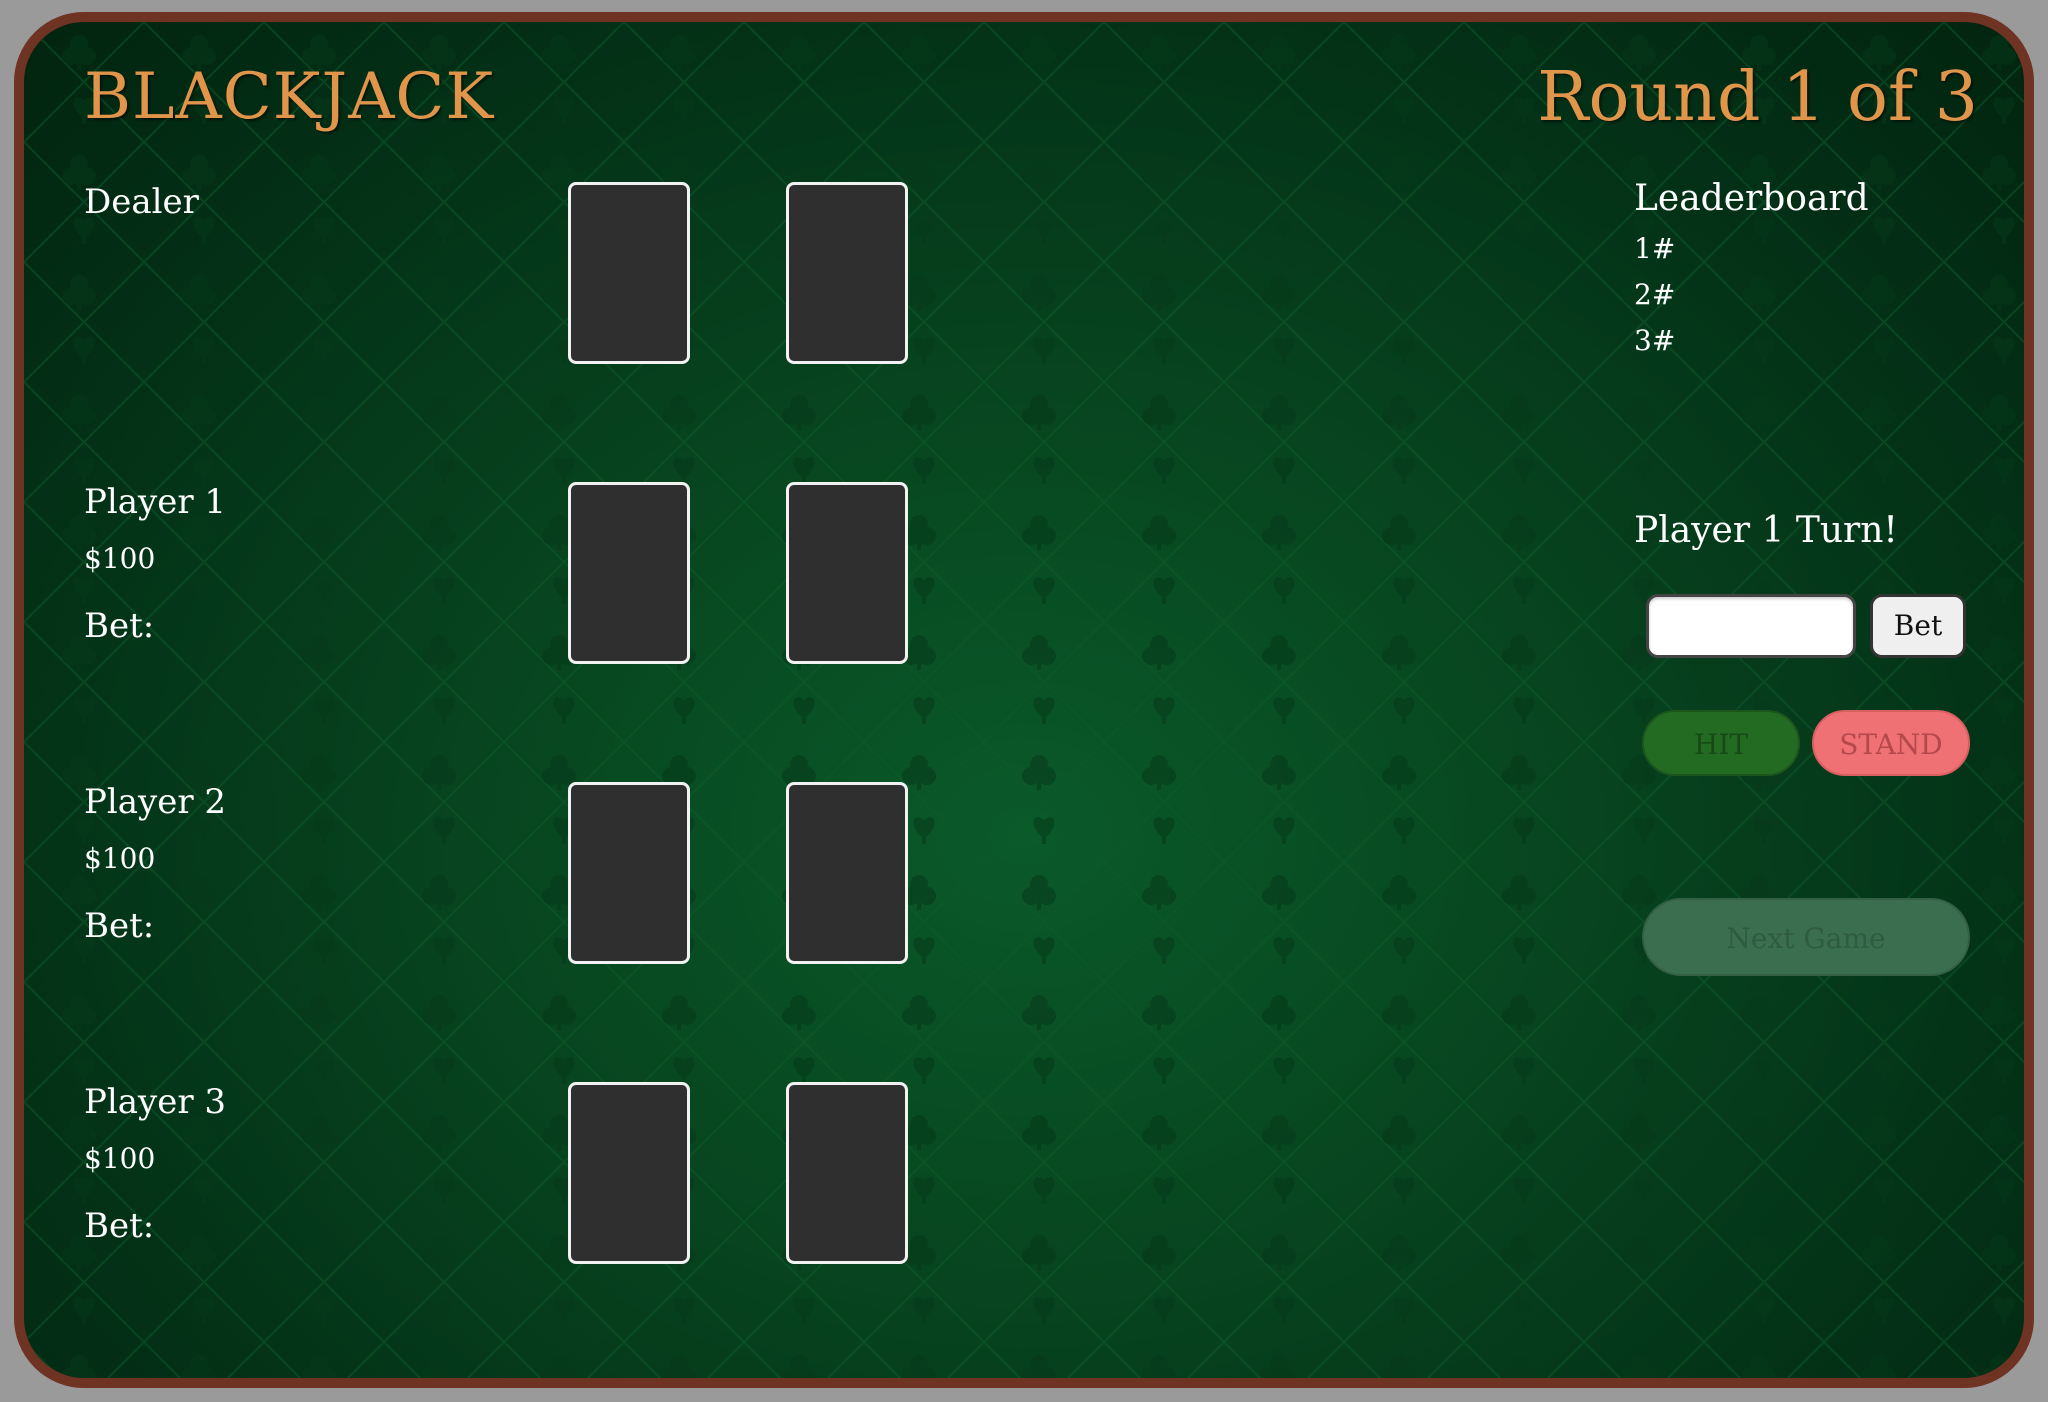  Describe the element at coordinates (155, 1102) in the screenshot. I see `player-3-name: Player 3` at that location.